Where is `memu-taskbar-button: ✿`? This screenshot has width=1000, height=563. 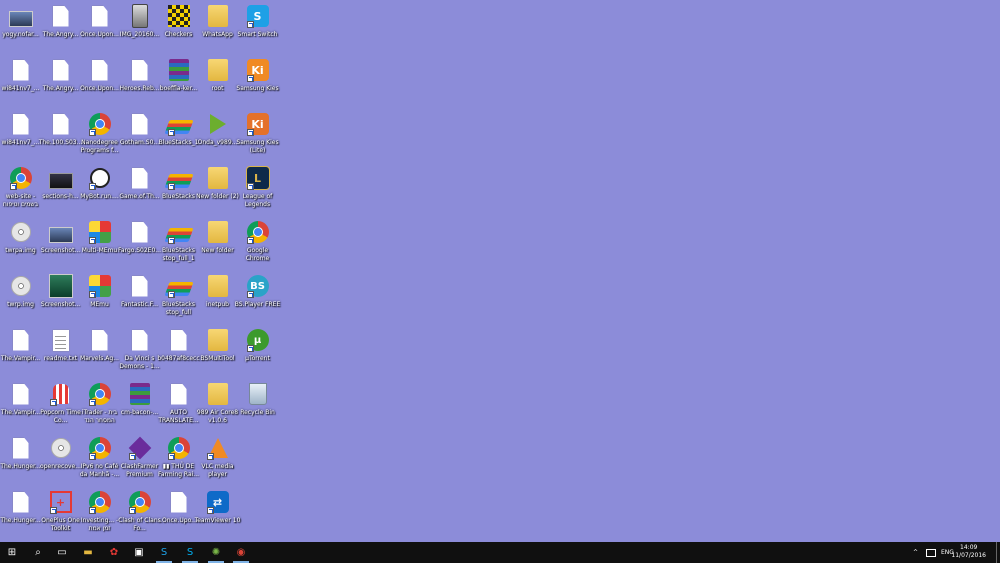 memu-taskbar-button: ✿ is located at coordinates (114, 552).